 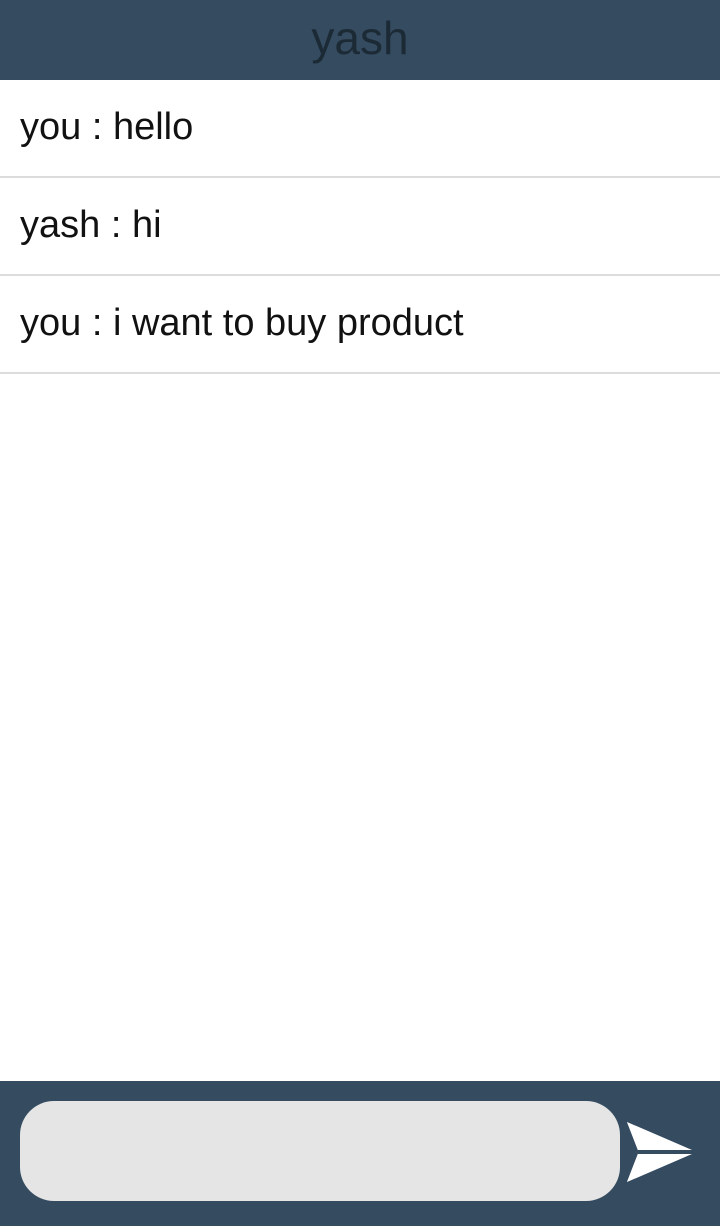 I want to click on message-item: you : i want to buy product, so click(x=360, y=325).